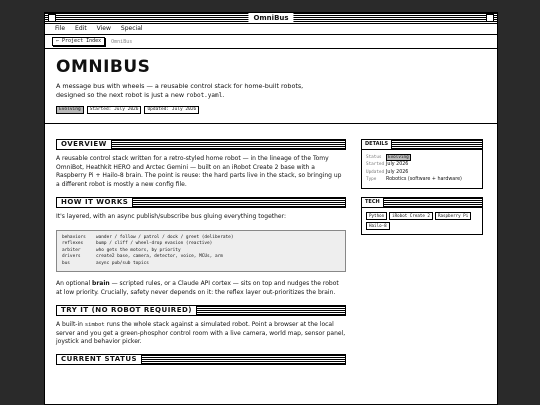 The image size is (540, 405). Describe the element at coordinates (422, 172) in the screenshot. I see `detail-row-updated: Updated July 2026` at that location.